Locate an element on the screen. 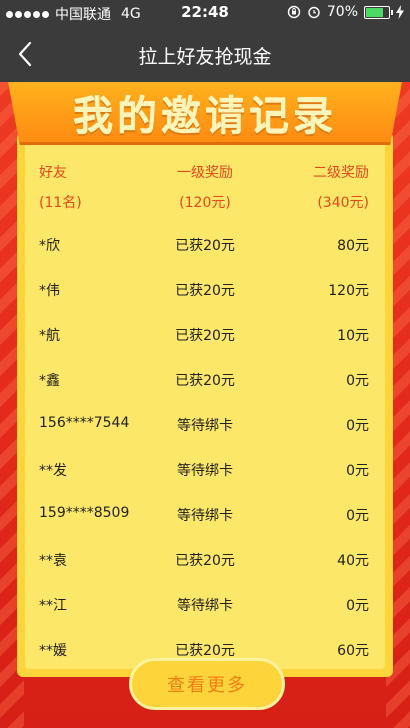  table-row: *欣 已获20元 80元 is located at coordinates (205, 246).